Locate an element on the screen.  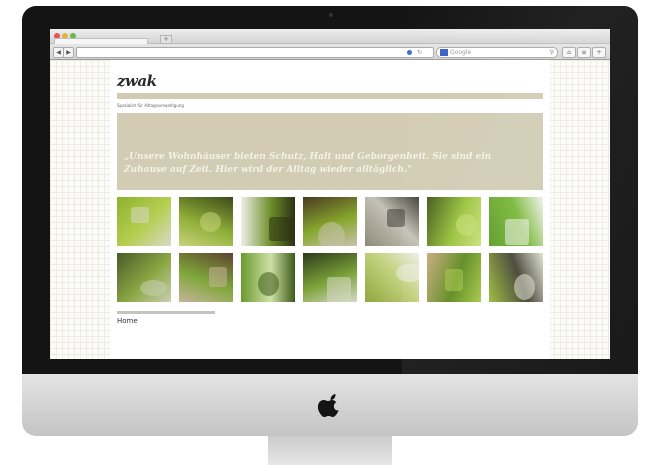
home-icon: ⌂ is located at coordinates (569, 52).